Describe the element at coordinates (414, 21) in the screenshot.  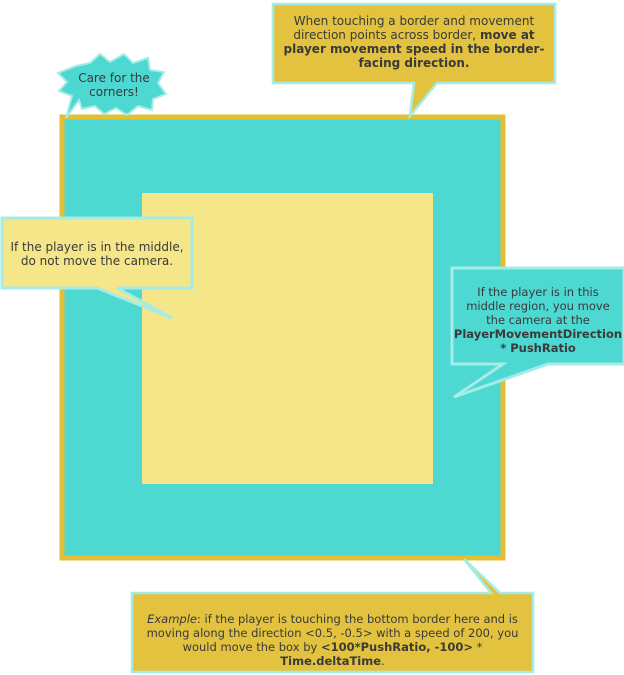
I see `top-callout-line-1: When touching a border and movement` at that location.